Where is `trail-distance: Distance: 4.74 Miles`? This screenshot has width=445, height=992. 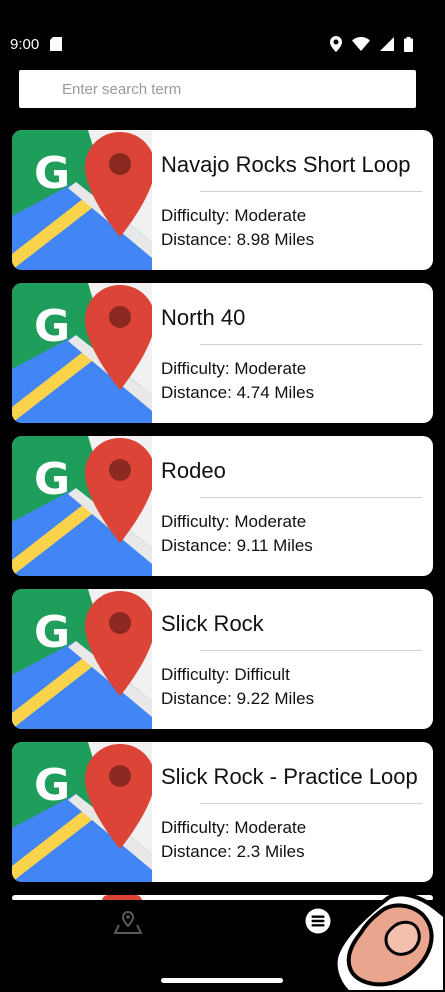 trail-distance: Distance: 4.74 Miles is located at coordinates (238, 392).